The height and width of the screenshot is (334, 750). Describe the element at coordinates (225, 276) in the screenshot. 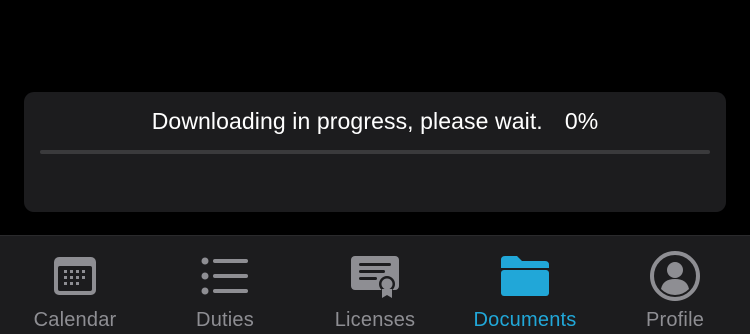

I see `list-icon` at that location.